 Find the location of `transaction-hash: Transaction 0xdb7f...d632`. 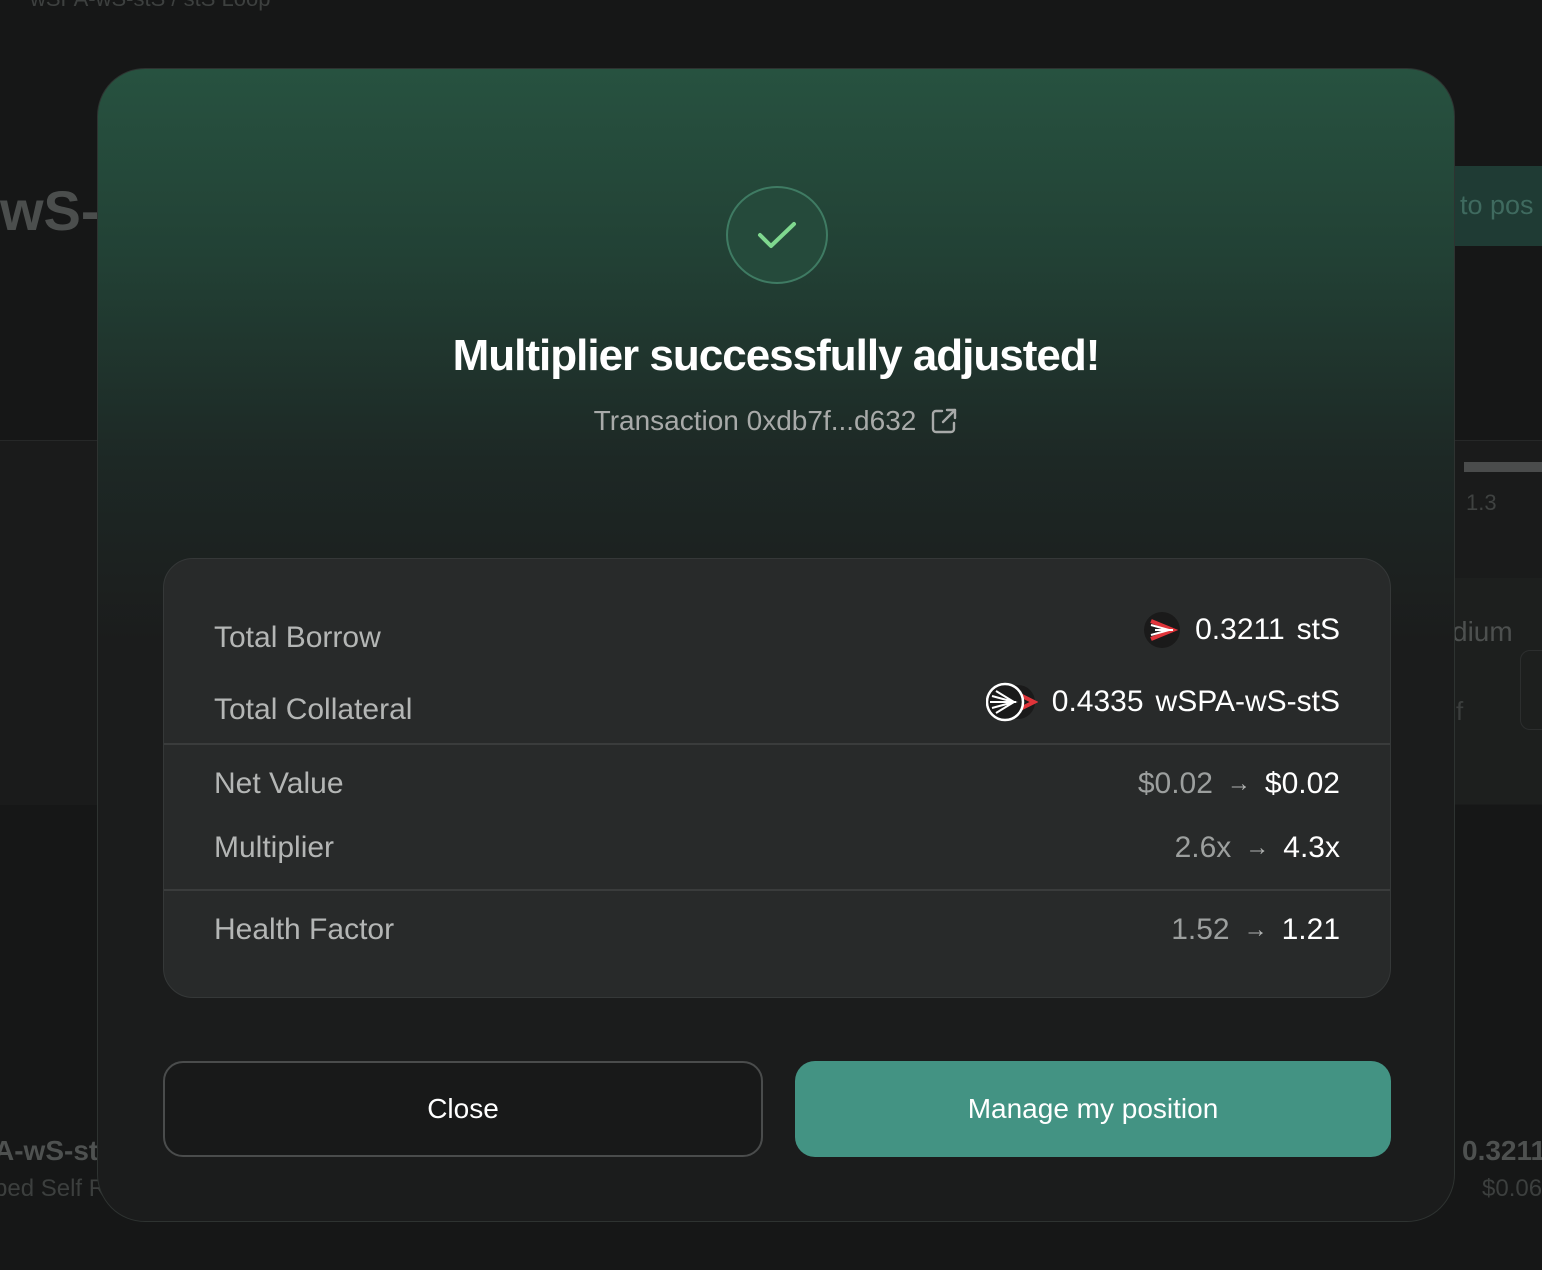

transaction-hash: Transaction 0xdb7f...d632 is located at coordinates (755, 420).